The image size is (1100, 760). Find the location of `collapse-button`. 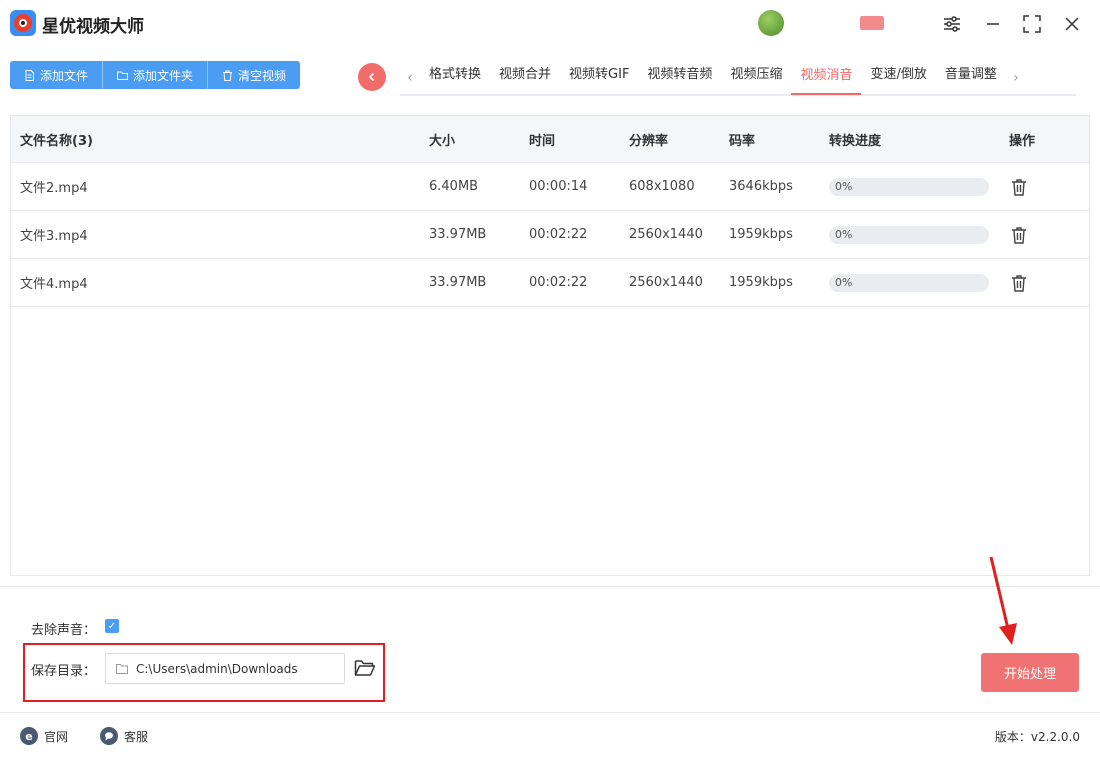

collapse-button is located at coordinates (372, 77).